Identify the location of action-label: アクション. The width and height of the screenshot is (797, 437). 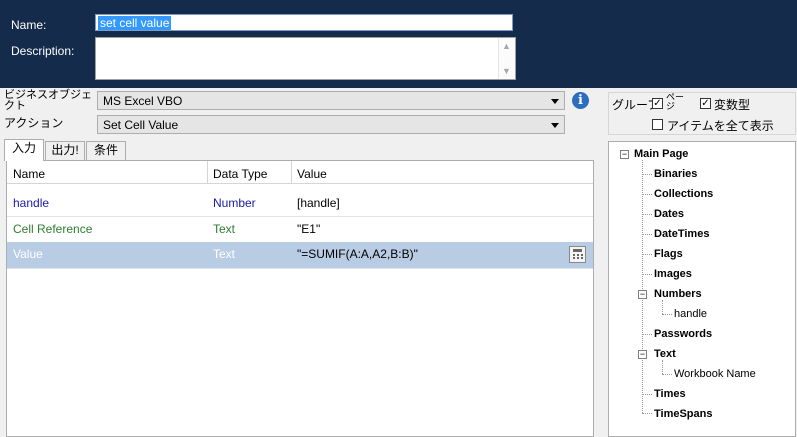
(34, 123).